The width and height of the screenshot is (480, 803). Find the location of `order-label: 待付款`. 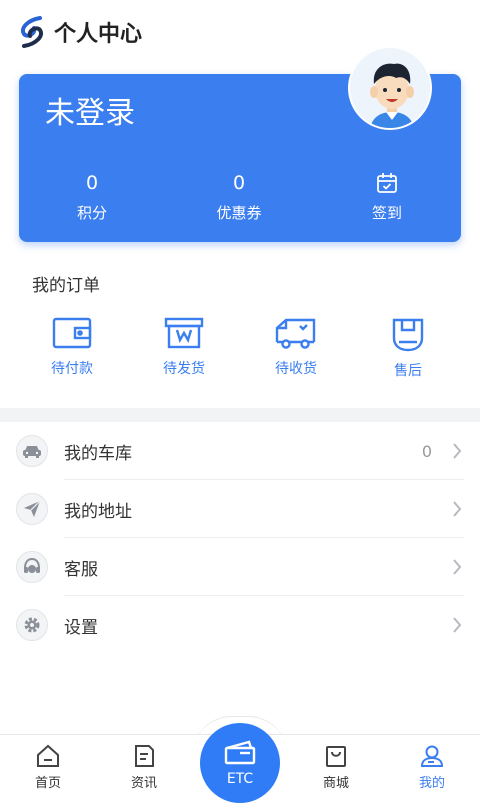

order-label: 待付款 is located at coordinates (72, 369).